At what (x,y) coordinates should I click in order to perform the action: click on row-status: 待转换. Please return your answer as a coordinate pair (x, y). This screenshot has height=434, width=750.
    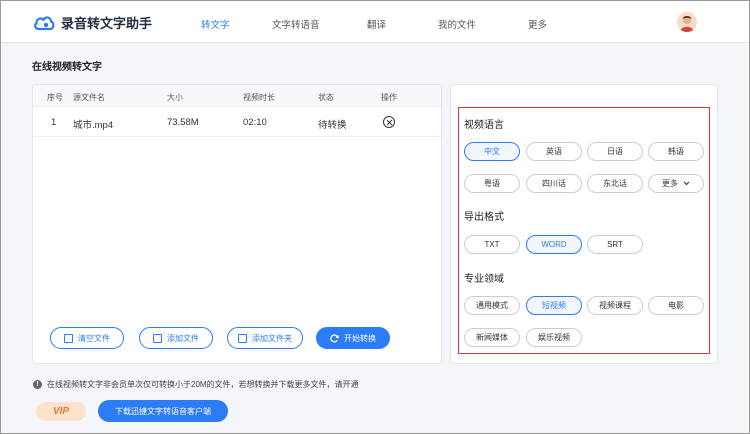
    Looking at the image, I should click on (332, 125).